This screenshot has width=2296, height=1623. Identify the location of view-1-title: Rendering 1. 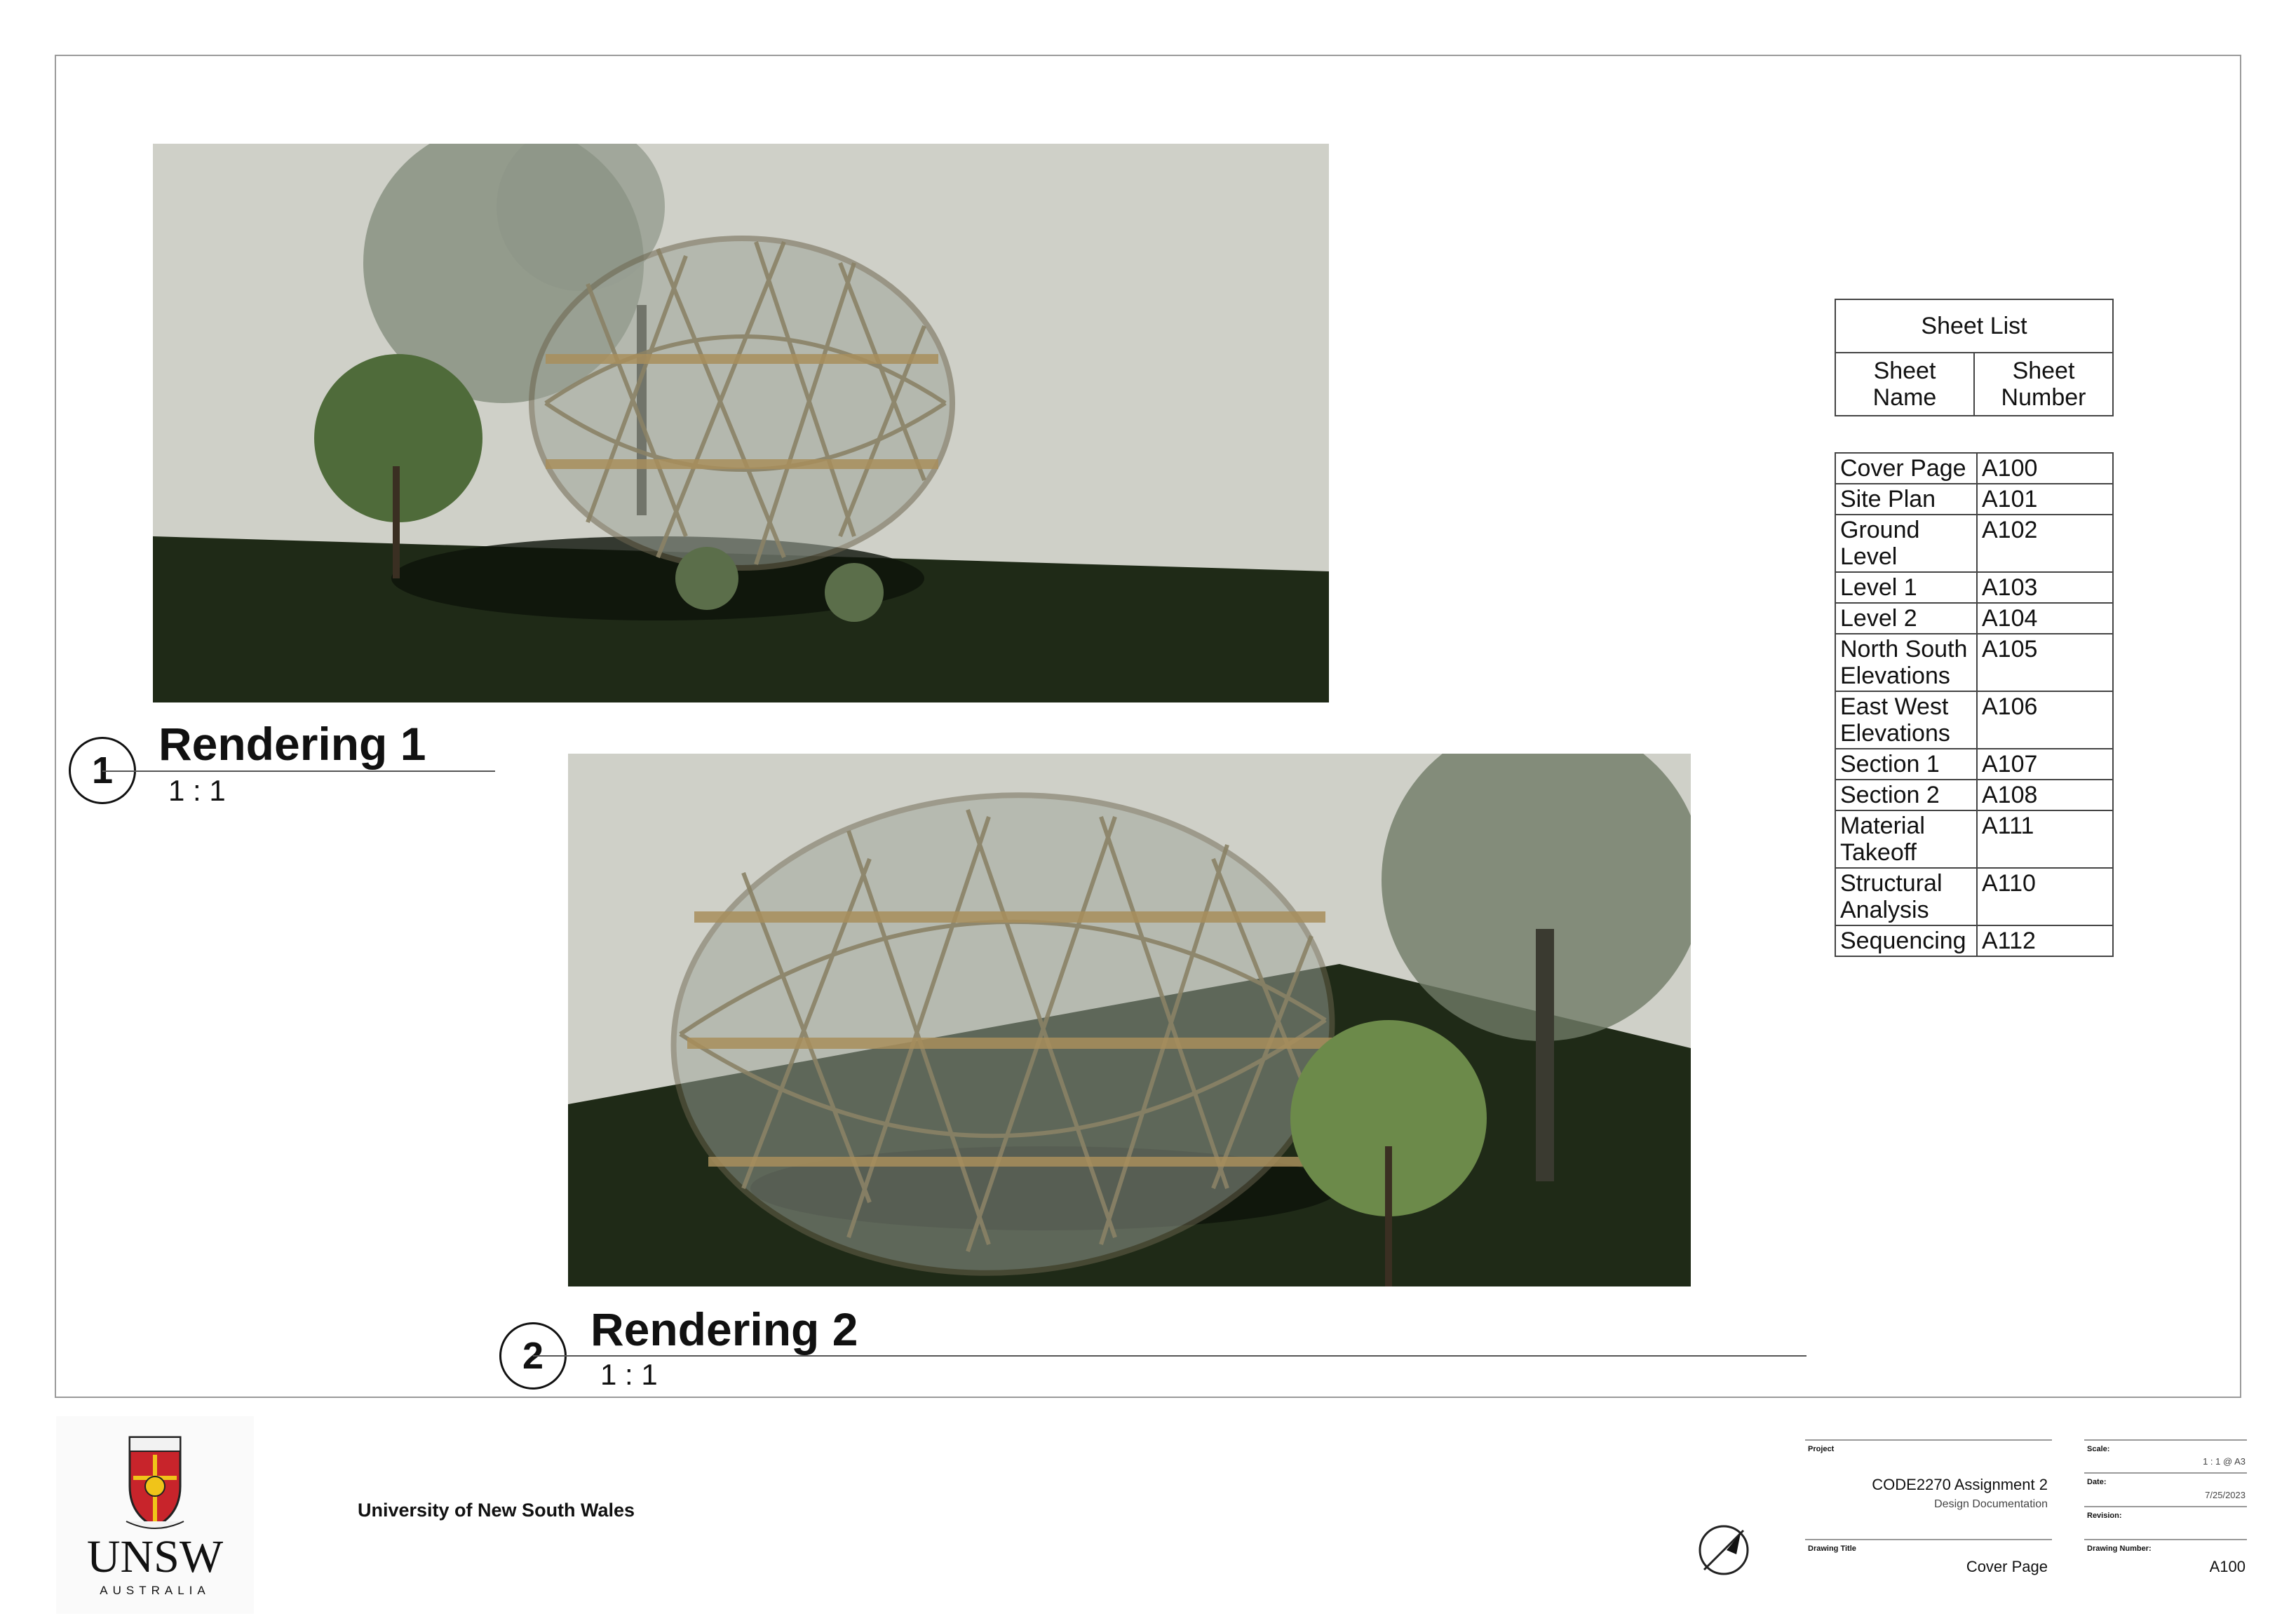
(292, 744).